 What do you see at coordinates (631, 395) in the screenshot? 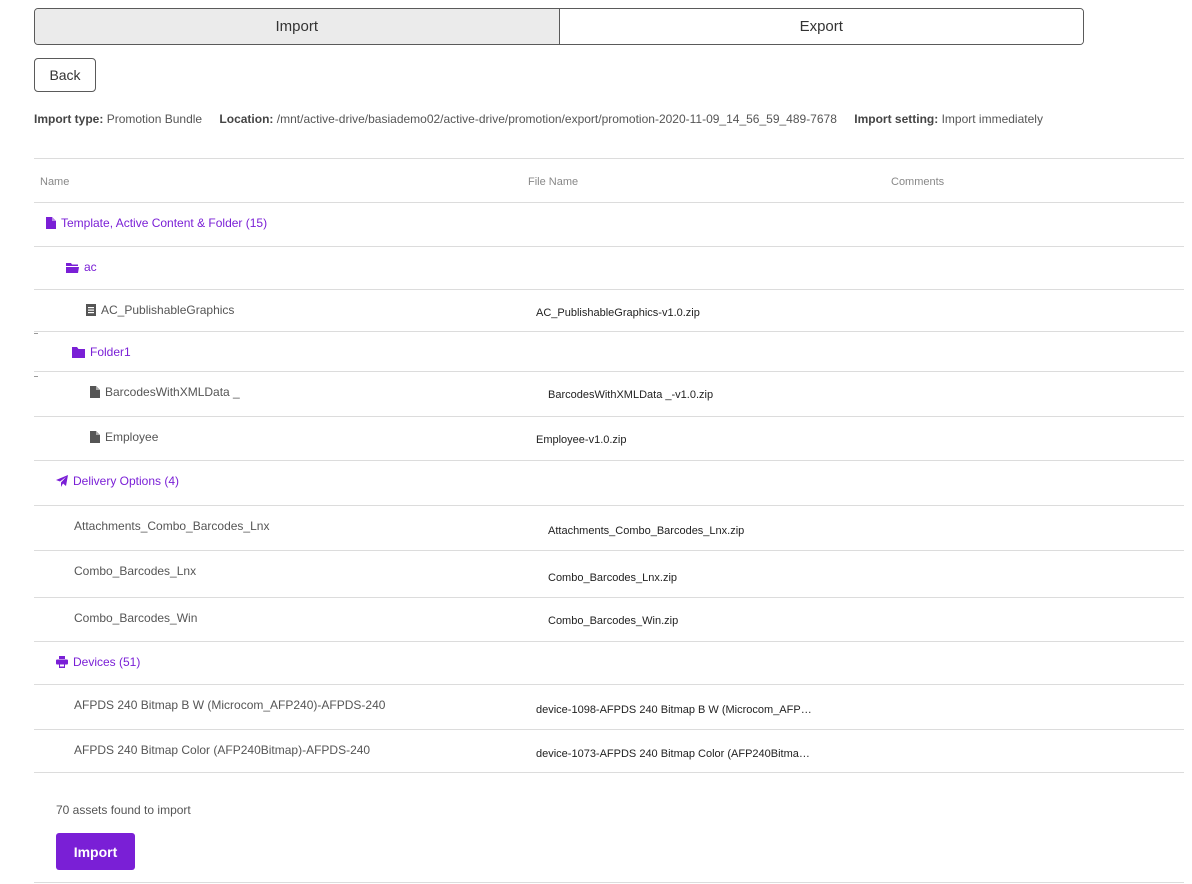
I see `row-file-name: BarcodesWithXMLData _-v1.0.zip` at bounding box center [631, 395].